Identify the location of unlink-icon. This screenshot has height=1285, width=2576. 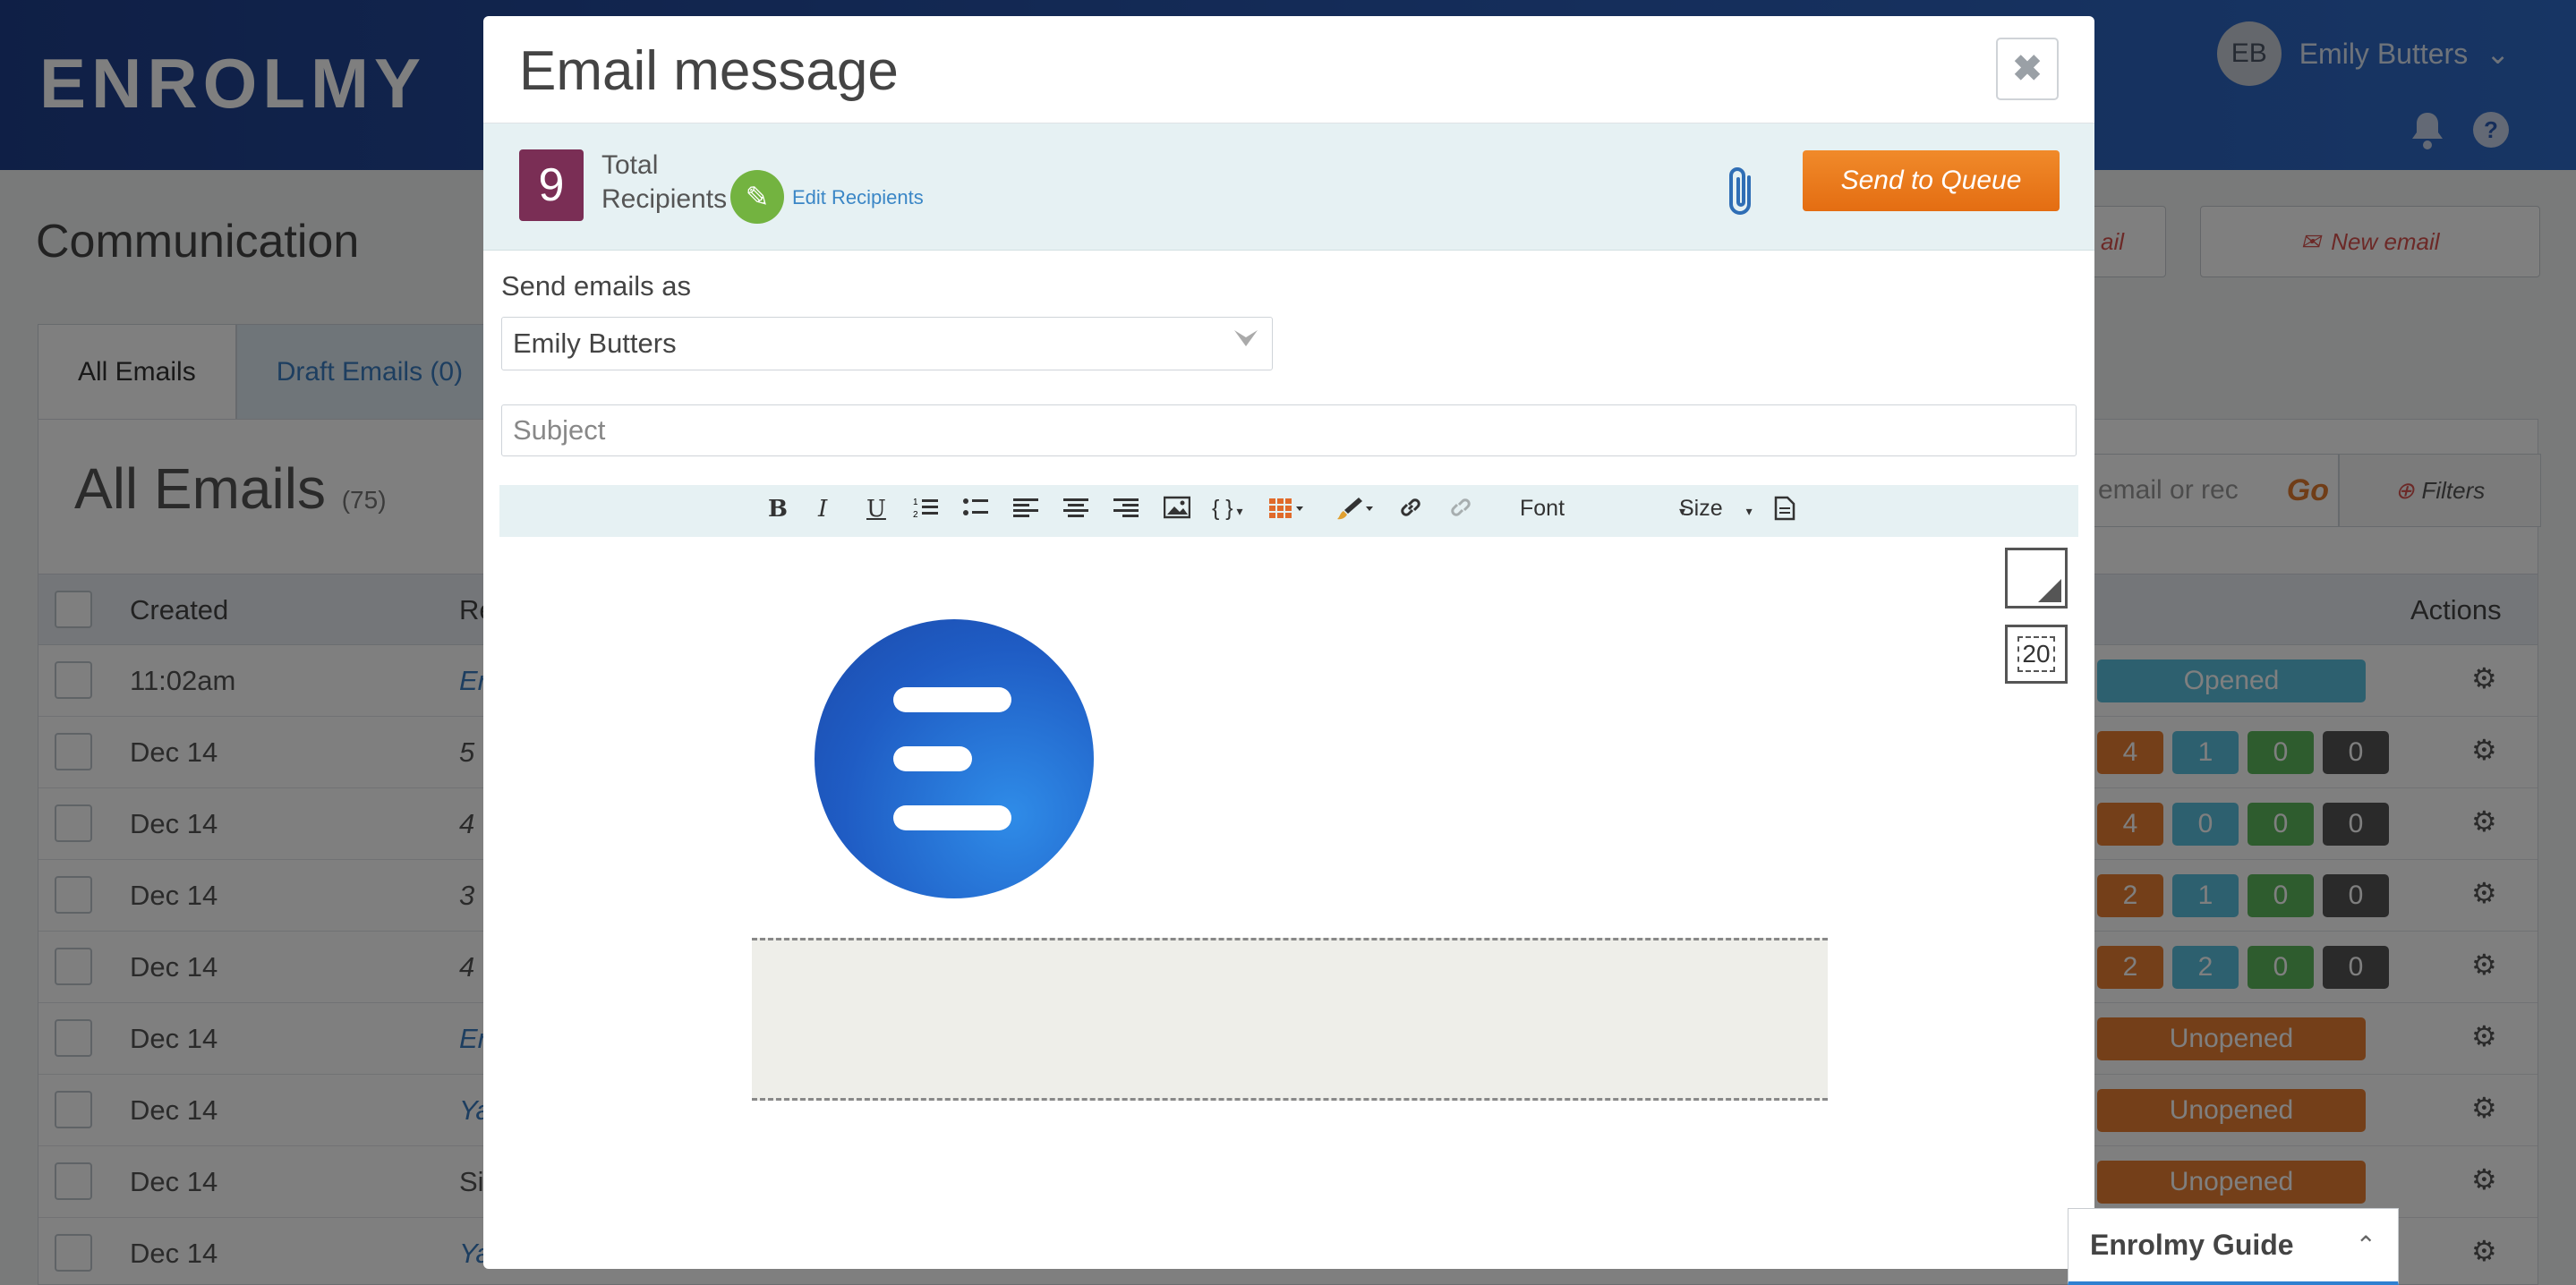
(1460, 511).